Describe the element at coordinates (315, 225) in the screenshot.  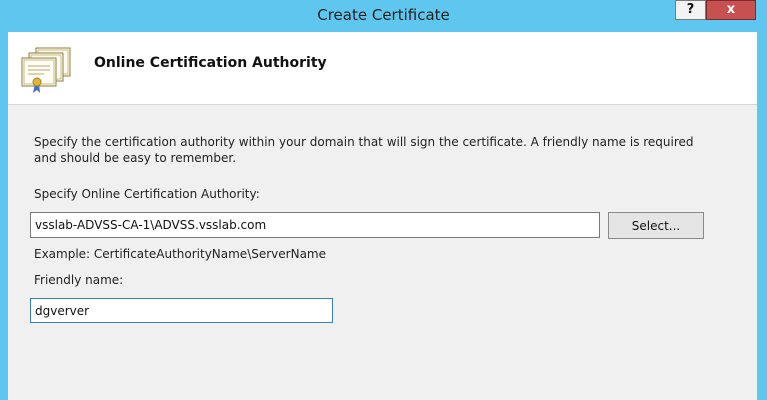
I see `certification-authority-input` at that location.